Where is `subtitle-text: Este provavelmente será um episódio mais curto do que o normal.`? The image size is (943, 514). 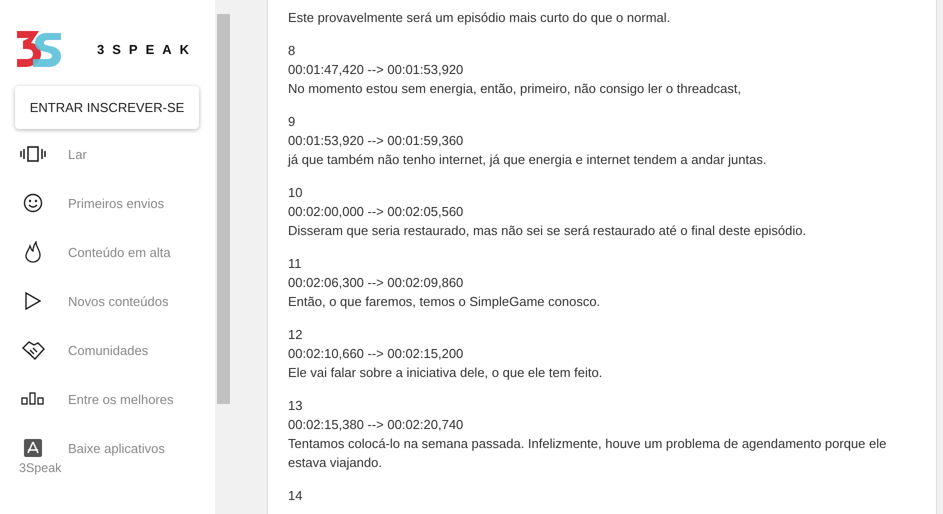
subtitle-text: Este provavelmente será um episódio mais curto do que o normal. is located at coordinates (480, 18).